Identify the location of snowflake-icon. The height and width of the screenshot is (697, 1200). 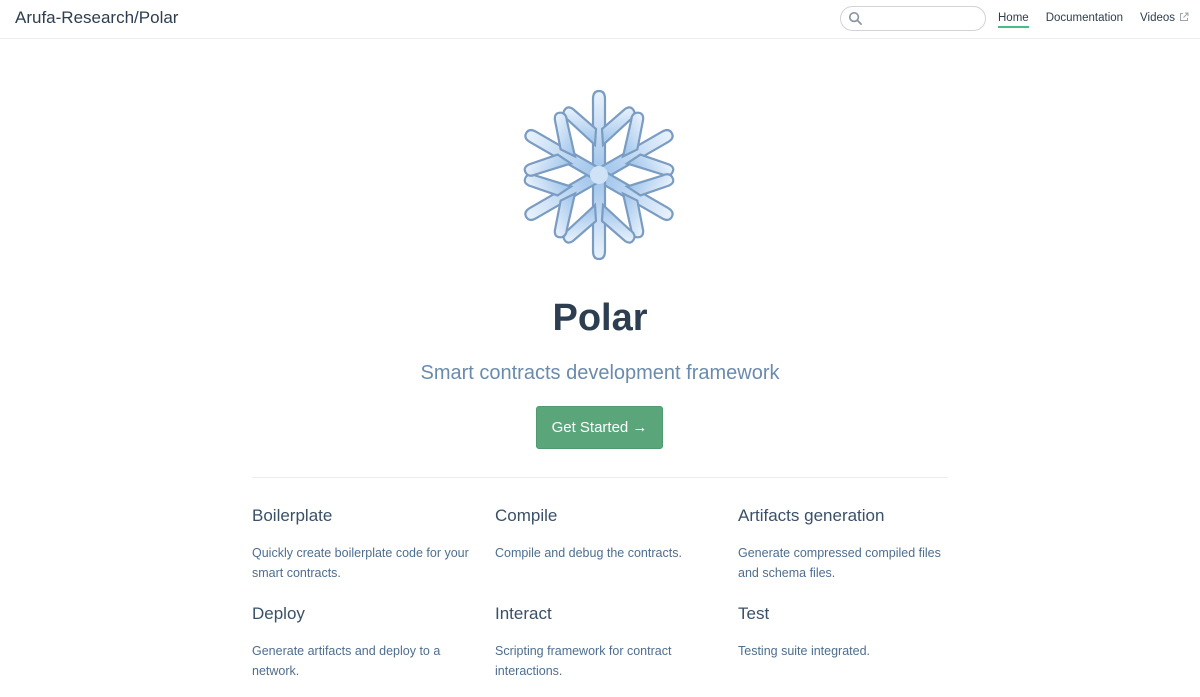
(599, 175).